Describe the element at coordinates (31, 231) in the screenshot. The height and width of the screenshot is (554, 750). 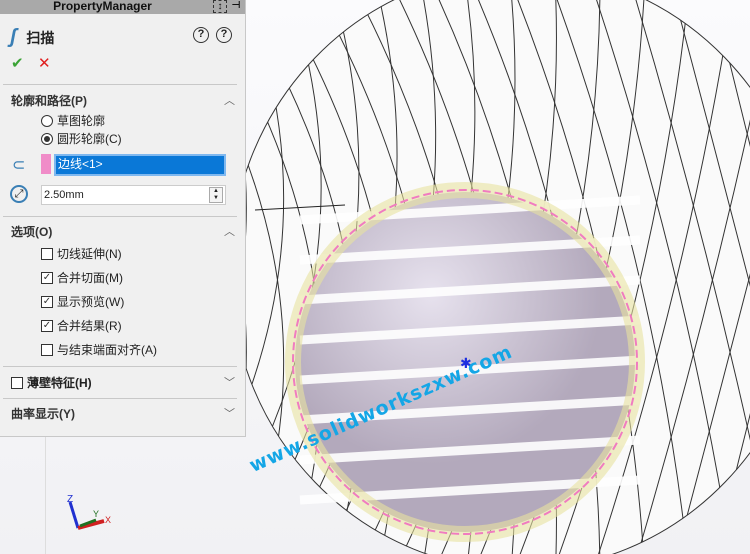
I see `section-options: 选项(O)` at that location.